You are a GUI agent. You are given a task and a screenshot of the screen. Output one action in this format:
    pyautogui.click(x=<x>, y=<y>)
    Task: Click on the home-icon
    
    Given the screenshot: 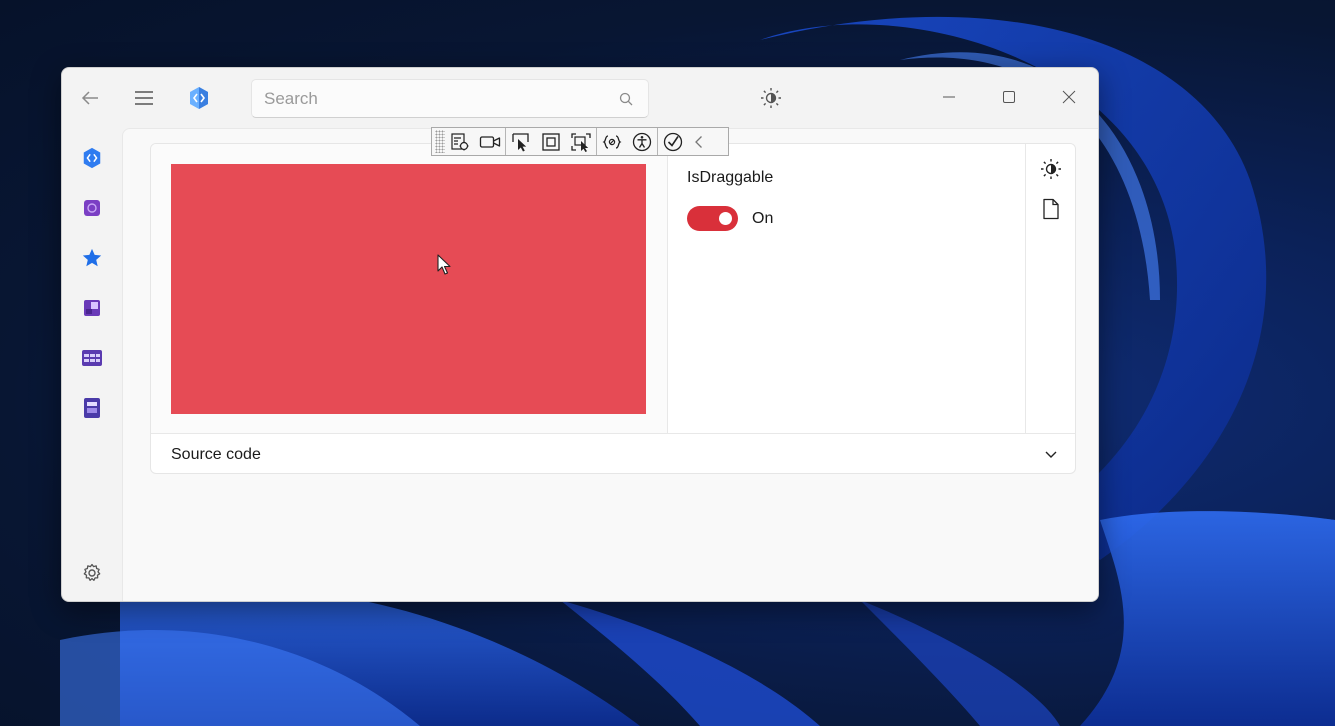 What is the action you would take?
    pyautogui.click(x=92, y=158)
    